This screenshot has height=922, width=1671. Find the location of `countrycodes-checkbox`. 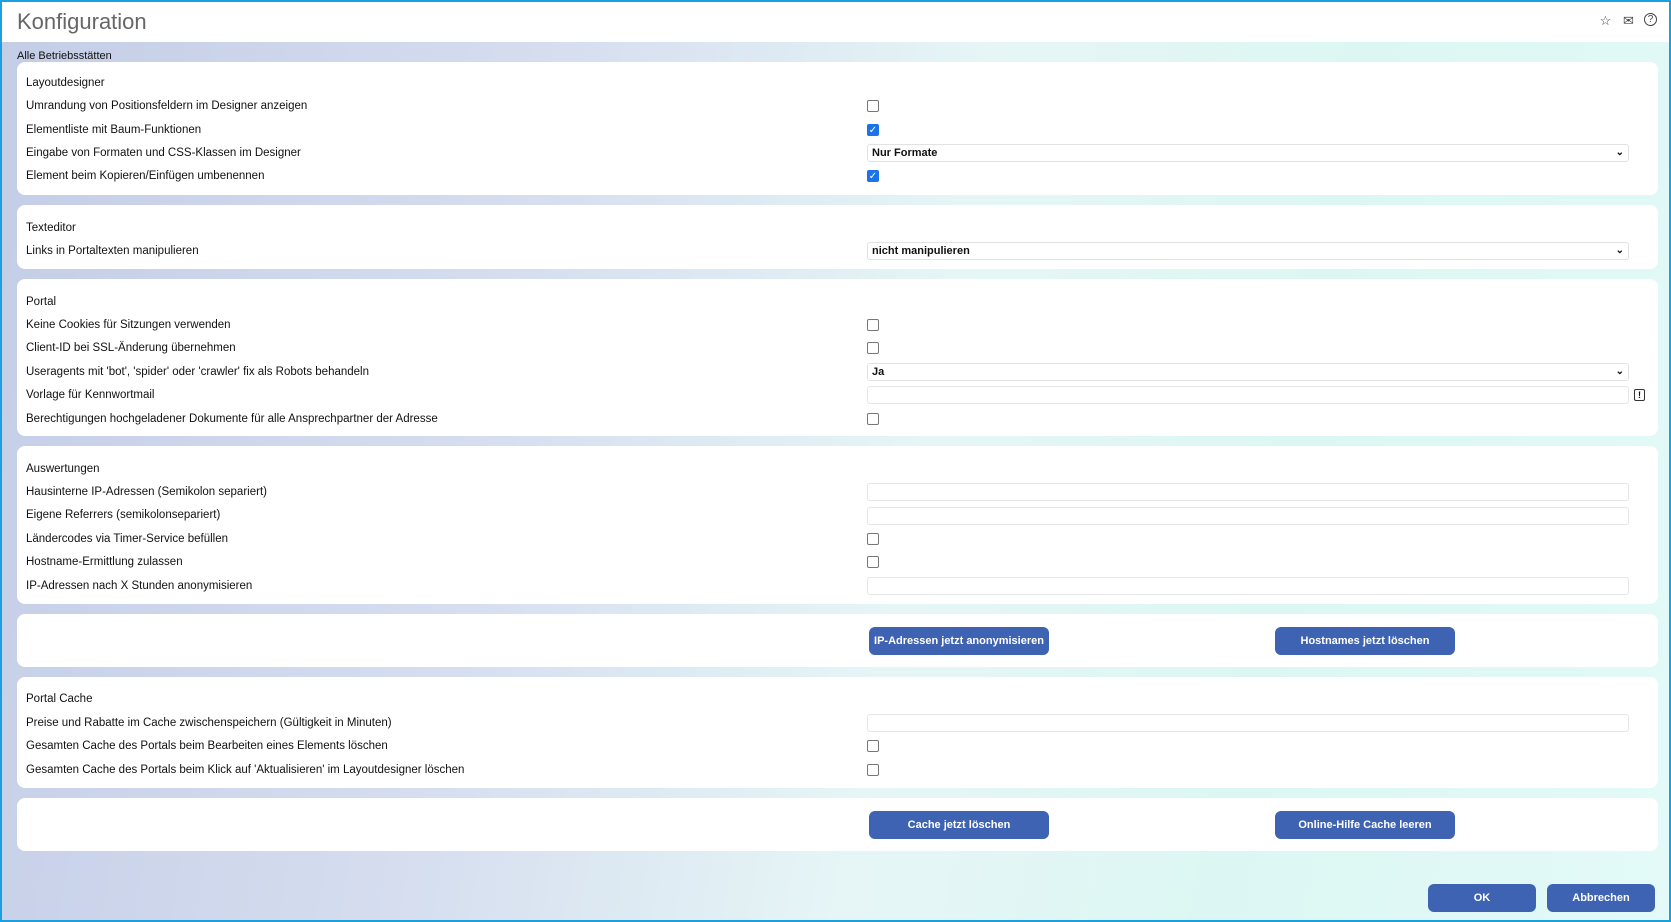

countrycodes-checkbox is located at coordinates (873, 539).